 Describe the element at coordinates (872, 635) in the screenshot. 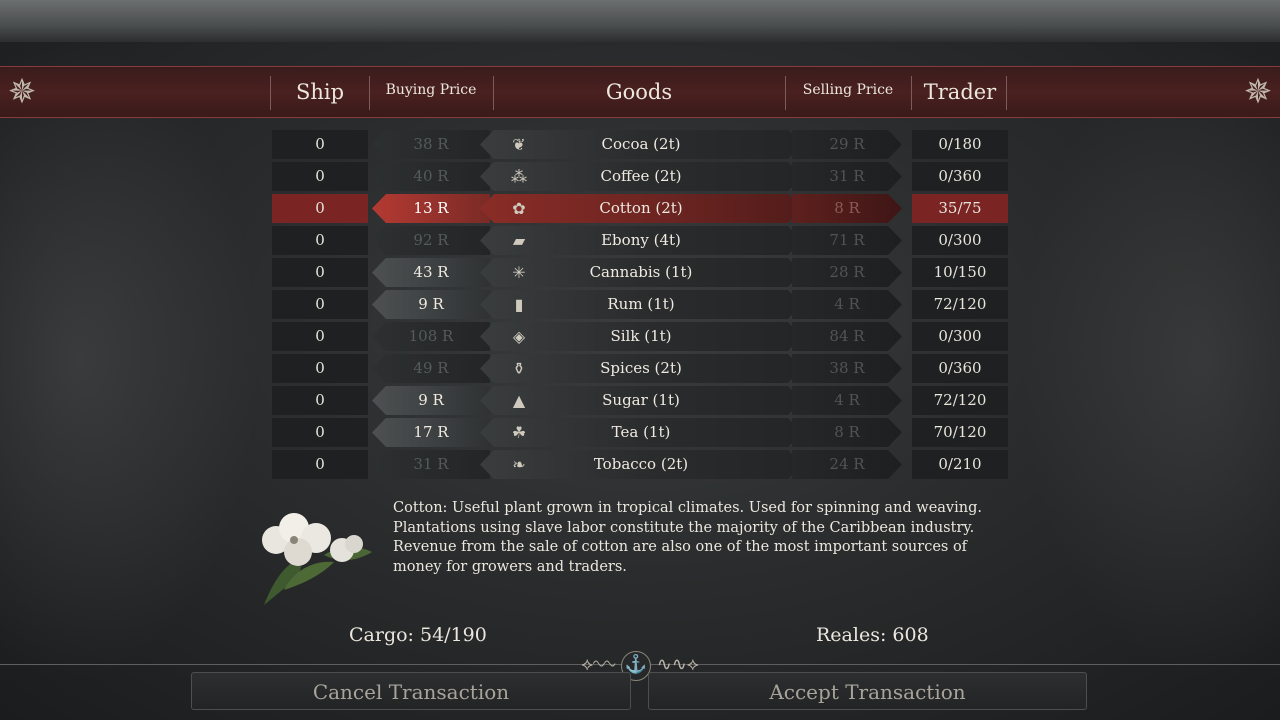

I see `reales-balance: Reales: 608` at that location.